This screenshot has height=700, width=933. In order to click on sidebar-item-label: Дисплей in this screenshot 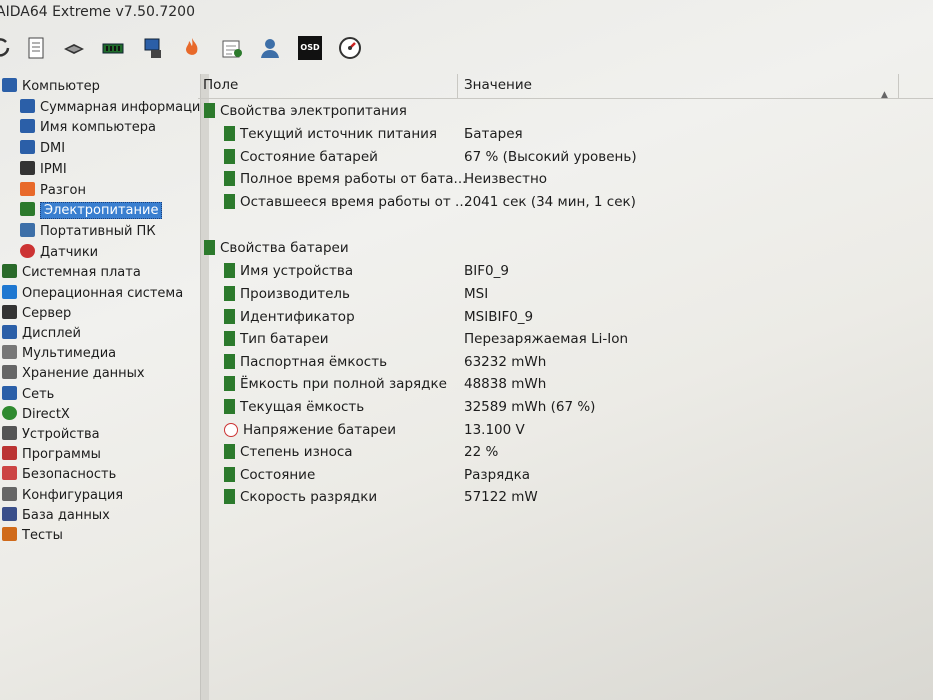, I will do `click(52, 333)`.